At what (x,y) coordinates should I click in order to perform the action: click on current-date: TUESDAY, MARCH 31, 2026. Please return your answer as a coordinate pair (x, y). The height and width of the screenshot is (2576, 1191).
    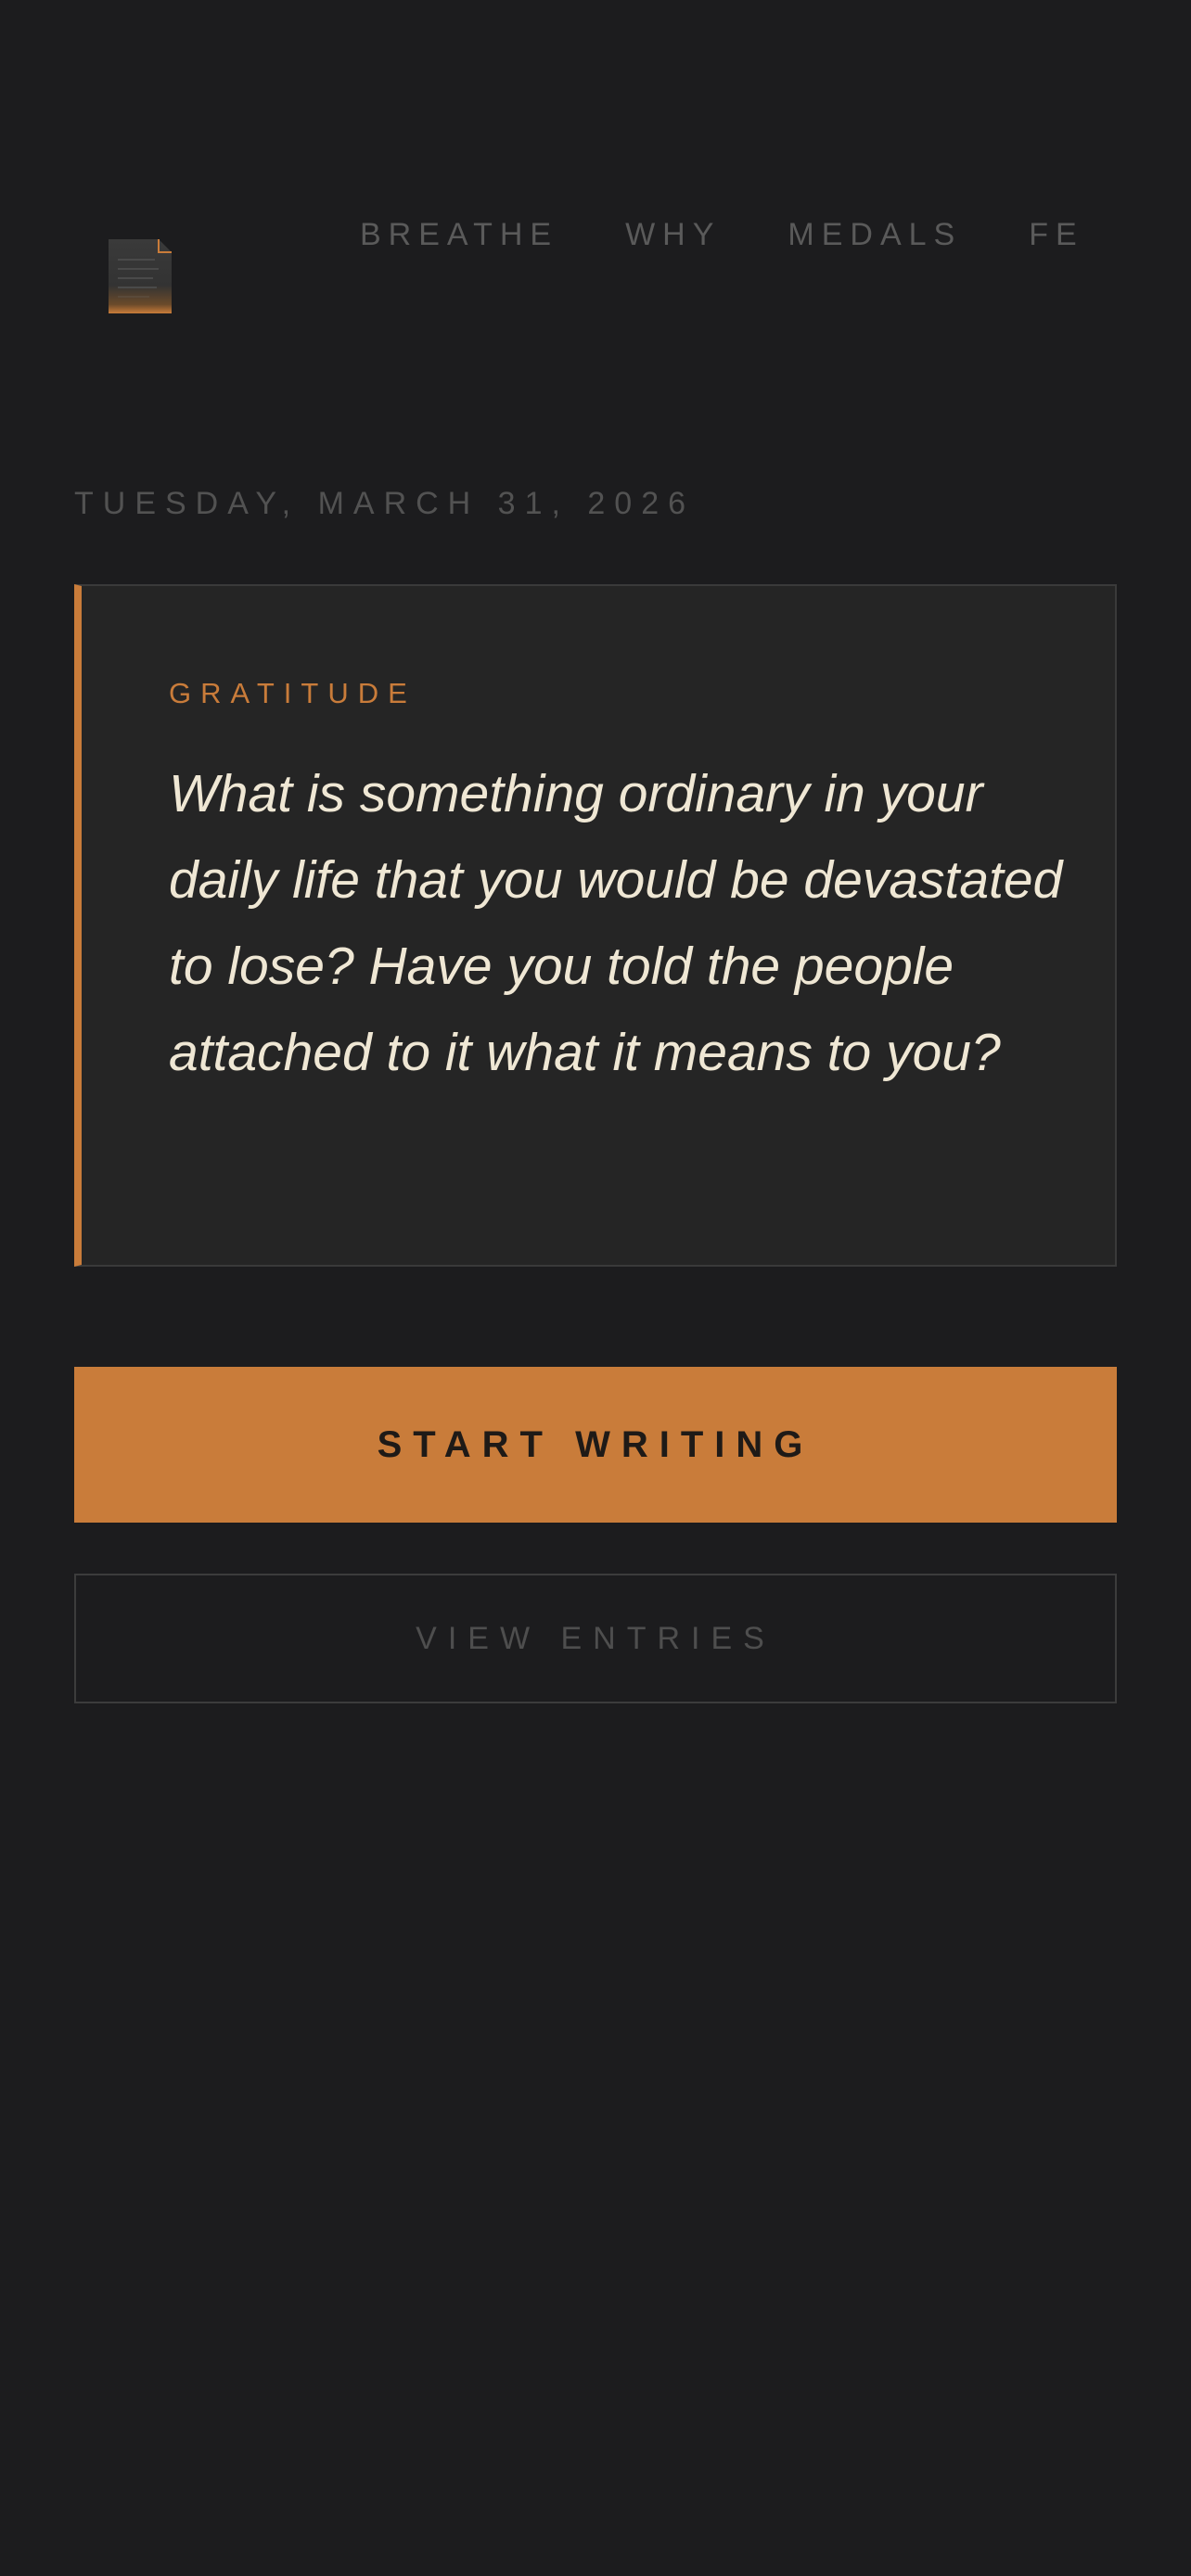
    Looking at the image, I should click on (385, 503).